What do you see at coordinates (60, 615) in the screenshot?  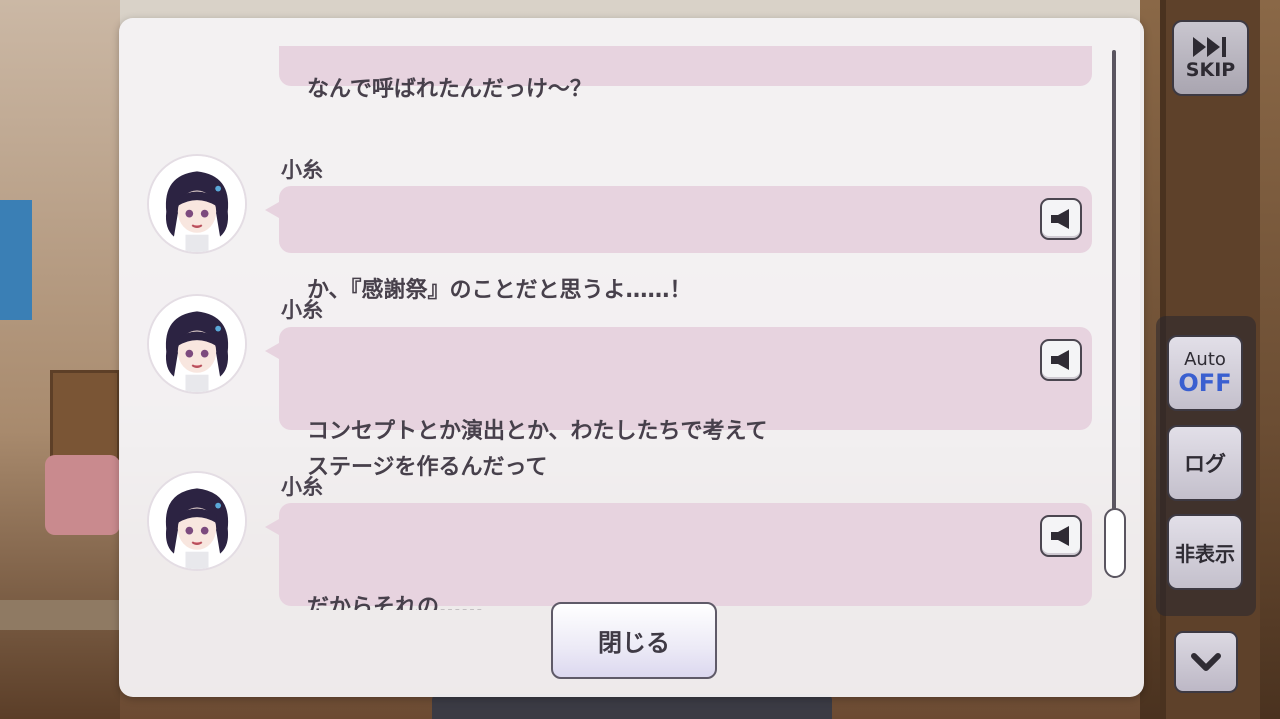 I see `floor-rail` at bounding box center [60, 615].